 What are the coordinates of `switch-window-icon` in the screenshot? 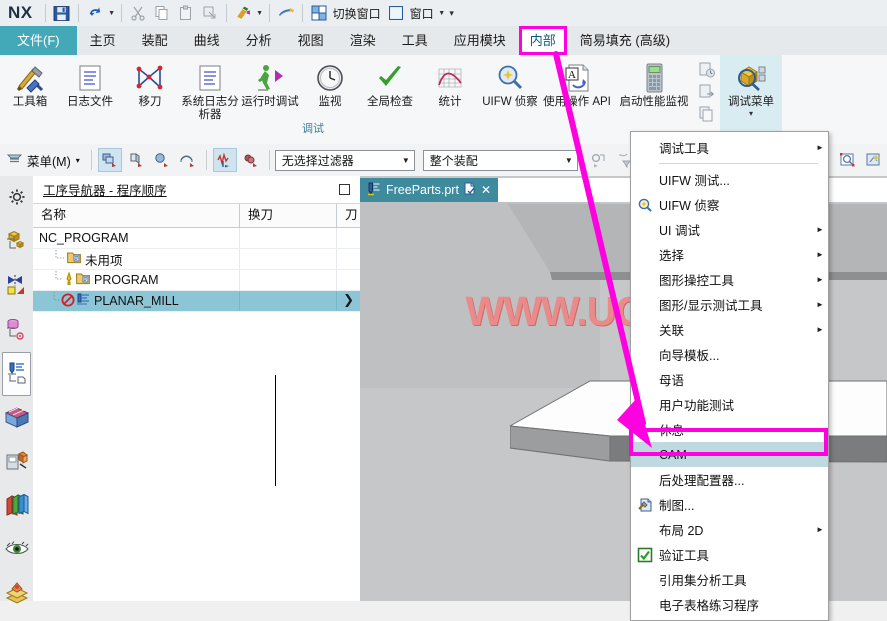 It's located at (319, 13).